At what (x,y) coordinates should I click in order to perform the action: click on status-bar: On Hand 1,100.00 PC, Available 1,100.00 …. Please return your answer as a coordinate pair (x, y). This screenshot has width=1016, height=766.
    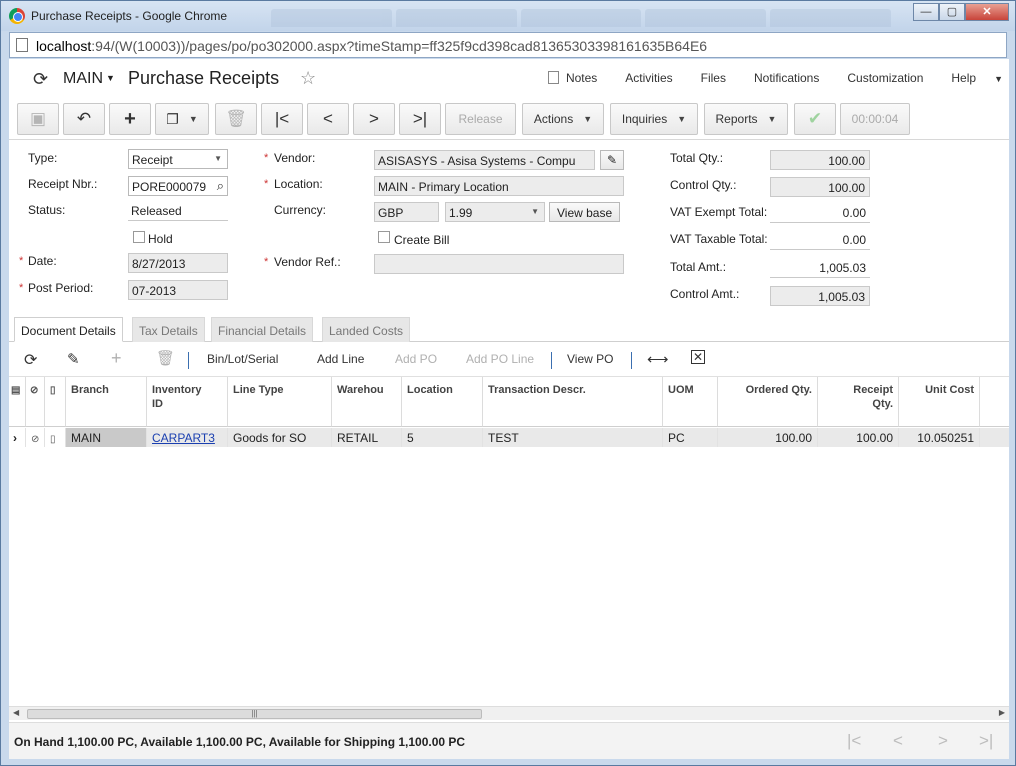
    Looking at the image, I should click on (509, 740).